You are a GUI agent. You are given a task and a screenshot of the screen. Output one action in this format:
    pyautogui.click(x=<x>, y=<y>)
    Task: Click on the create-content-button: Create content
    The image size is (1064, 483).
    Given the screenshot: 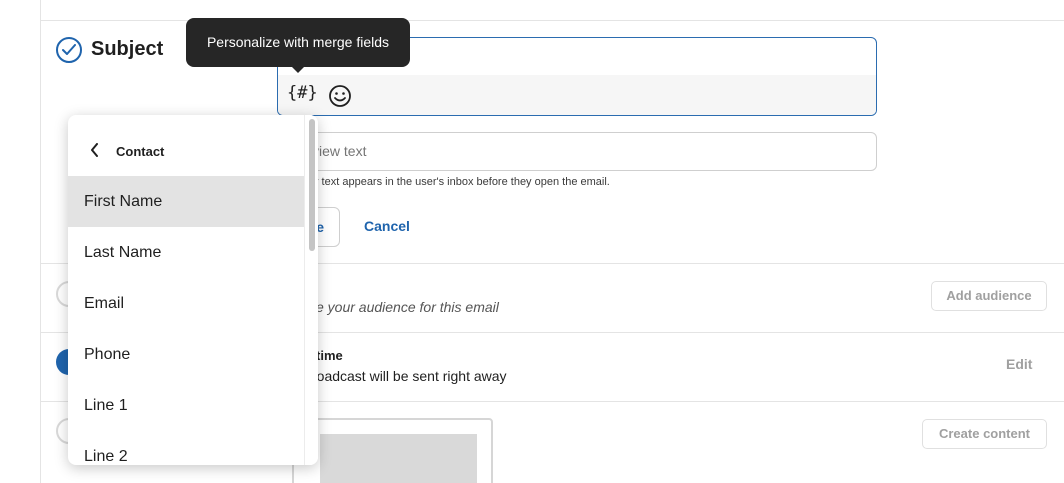 What is the action you would take?
    pyautogui.click(x=984, y=434)
    